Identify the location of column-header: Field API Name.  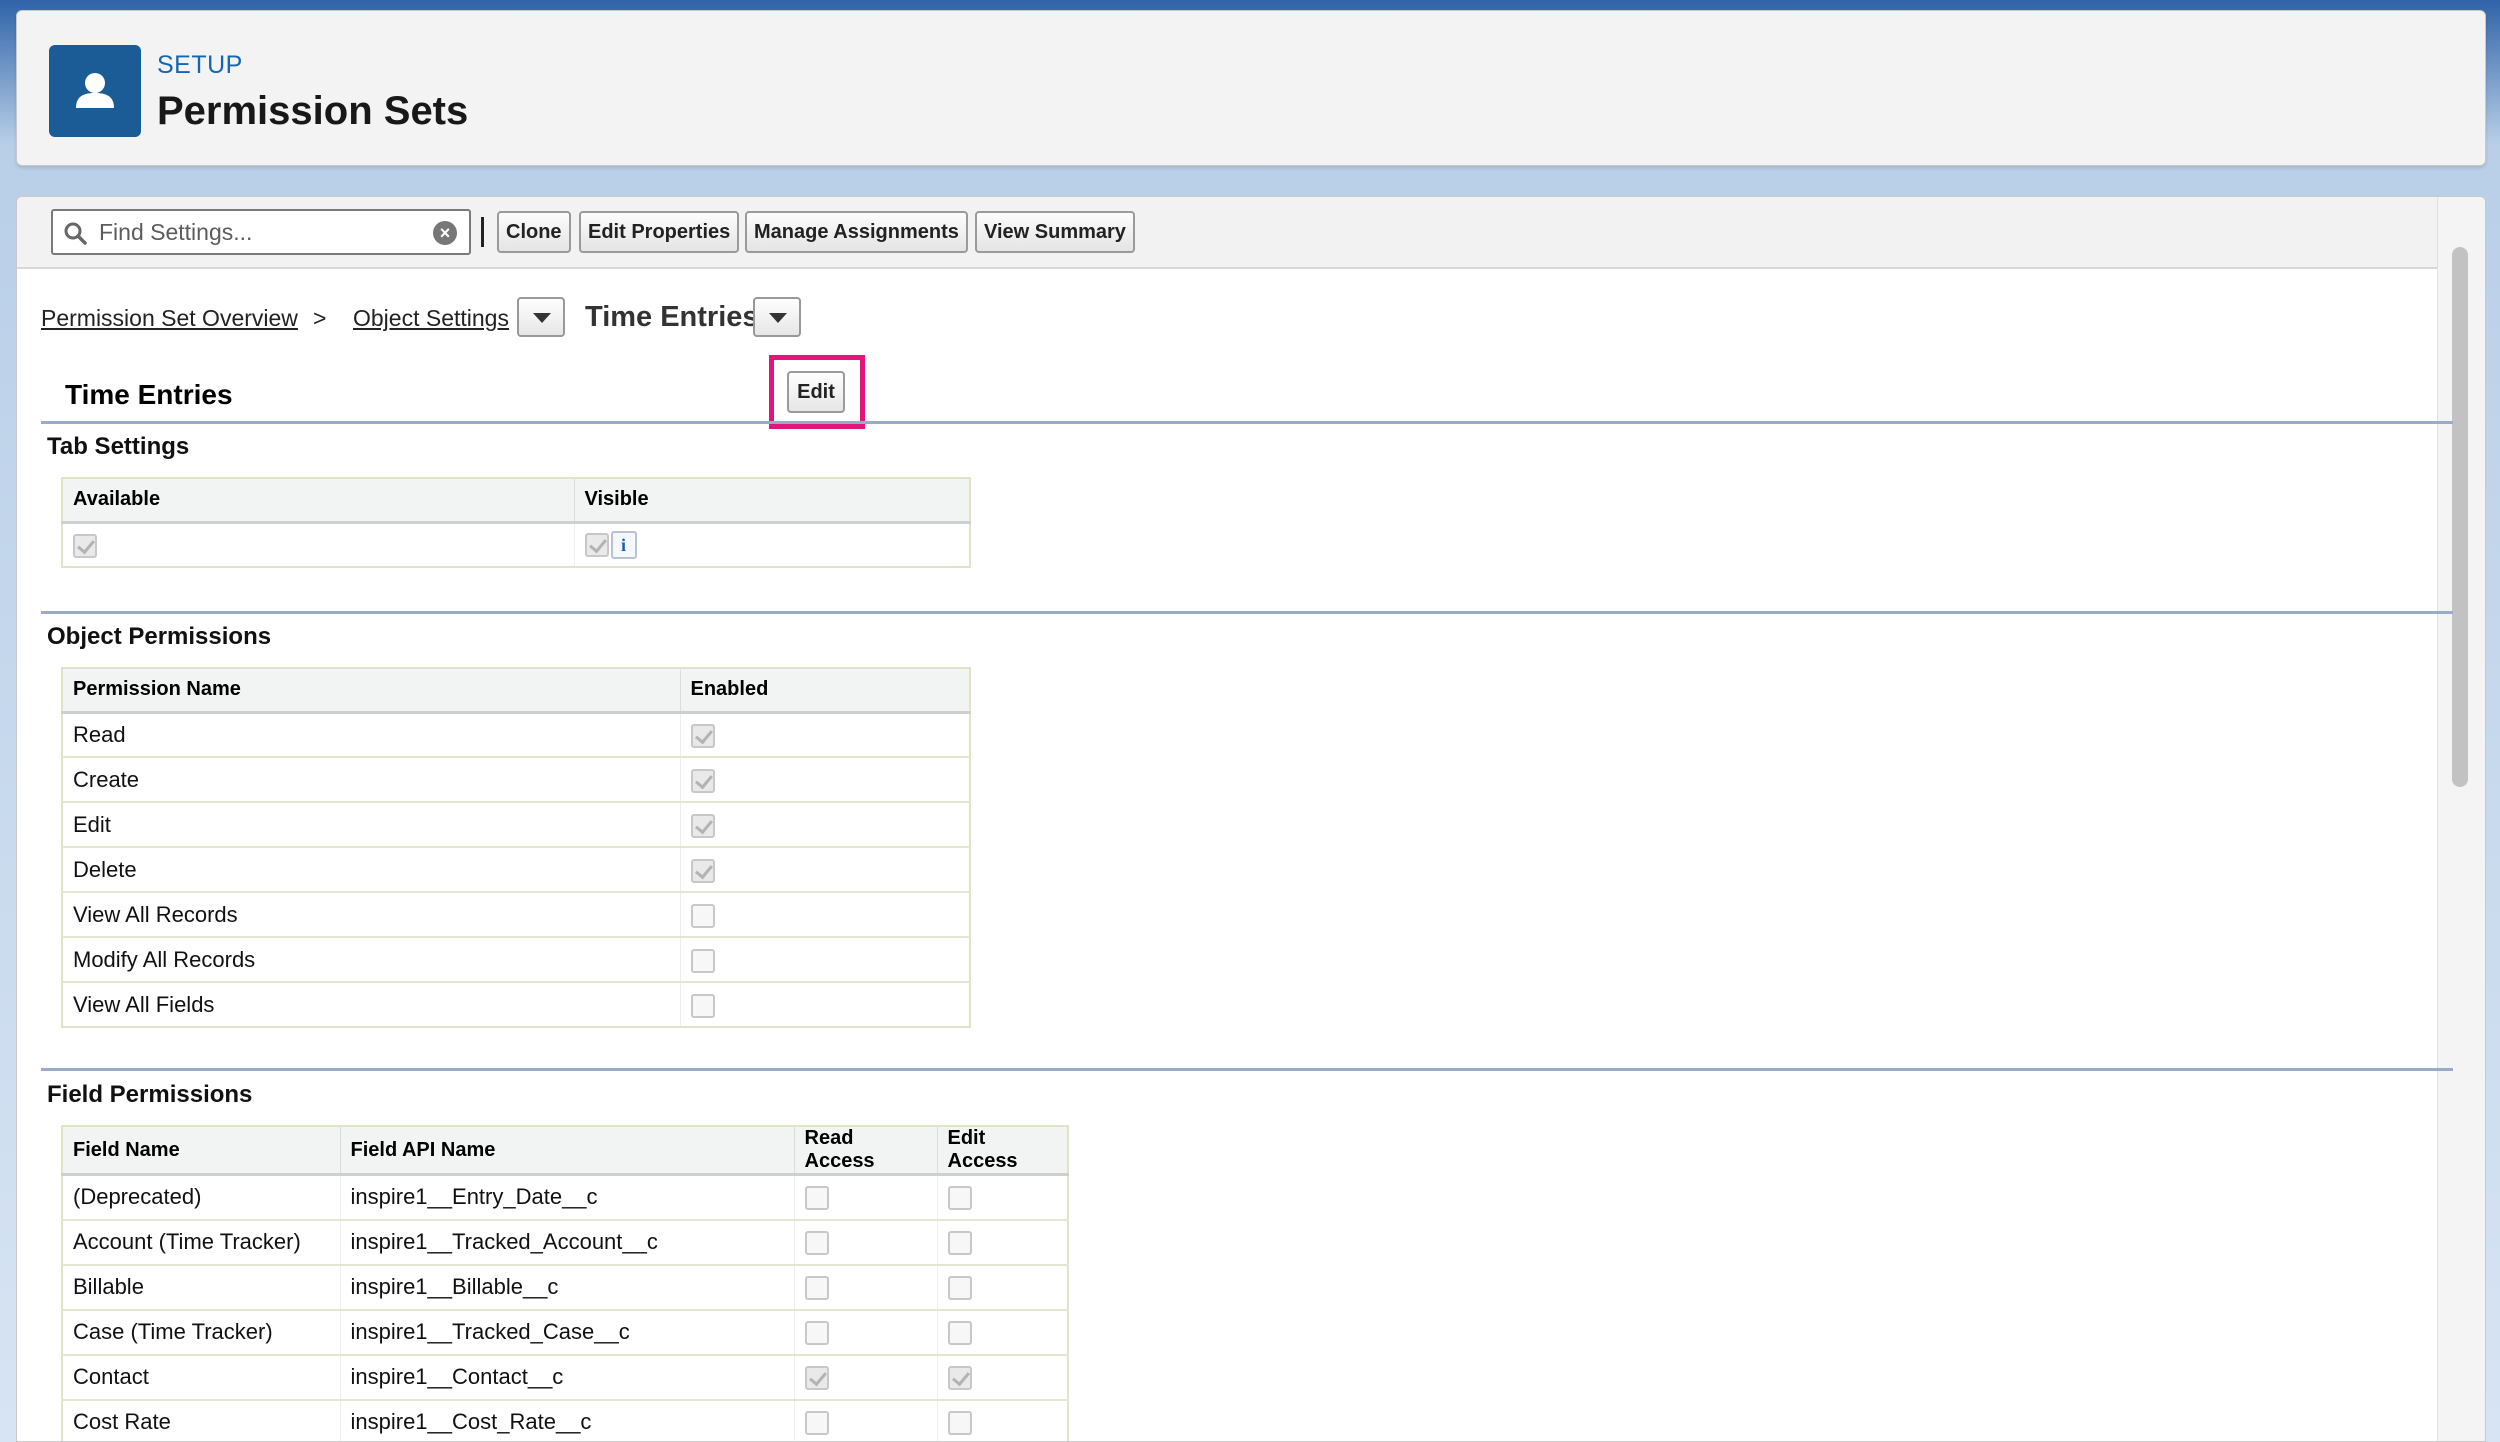
(567, 1151).